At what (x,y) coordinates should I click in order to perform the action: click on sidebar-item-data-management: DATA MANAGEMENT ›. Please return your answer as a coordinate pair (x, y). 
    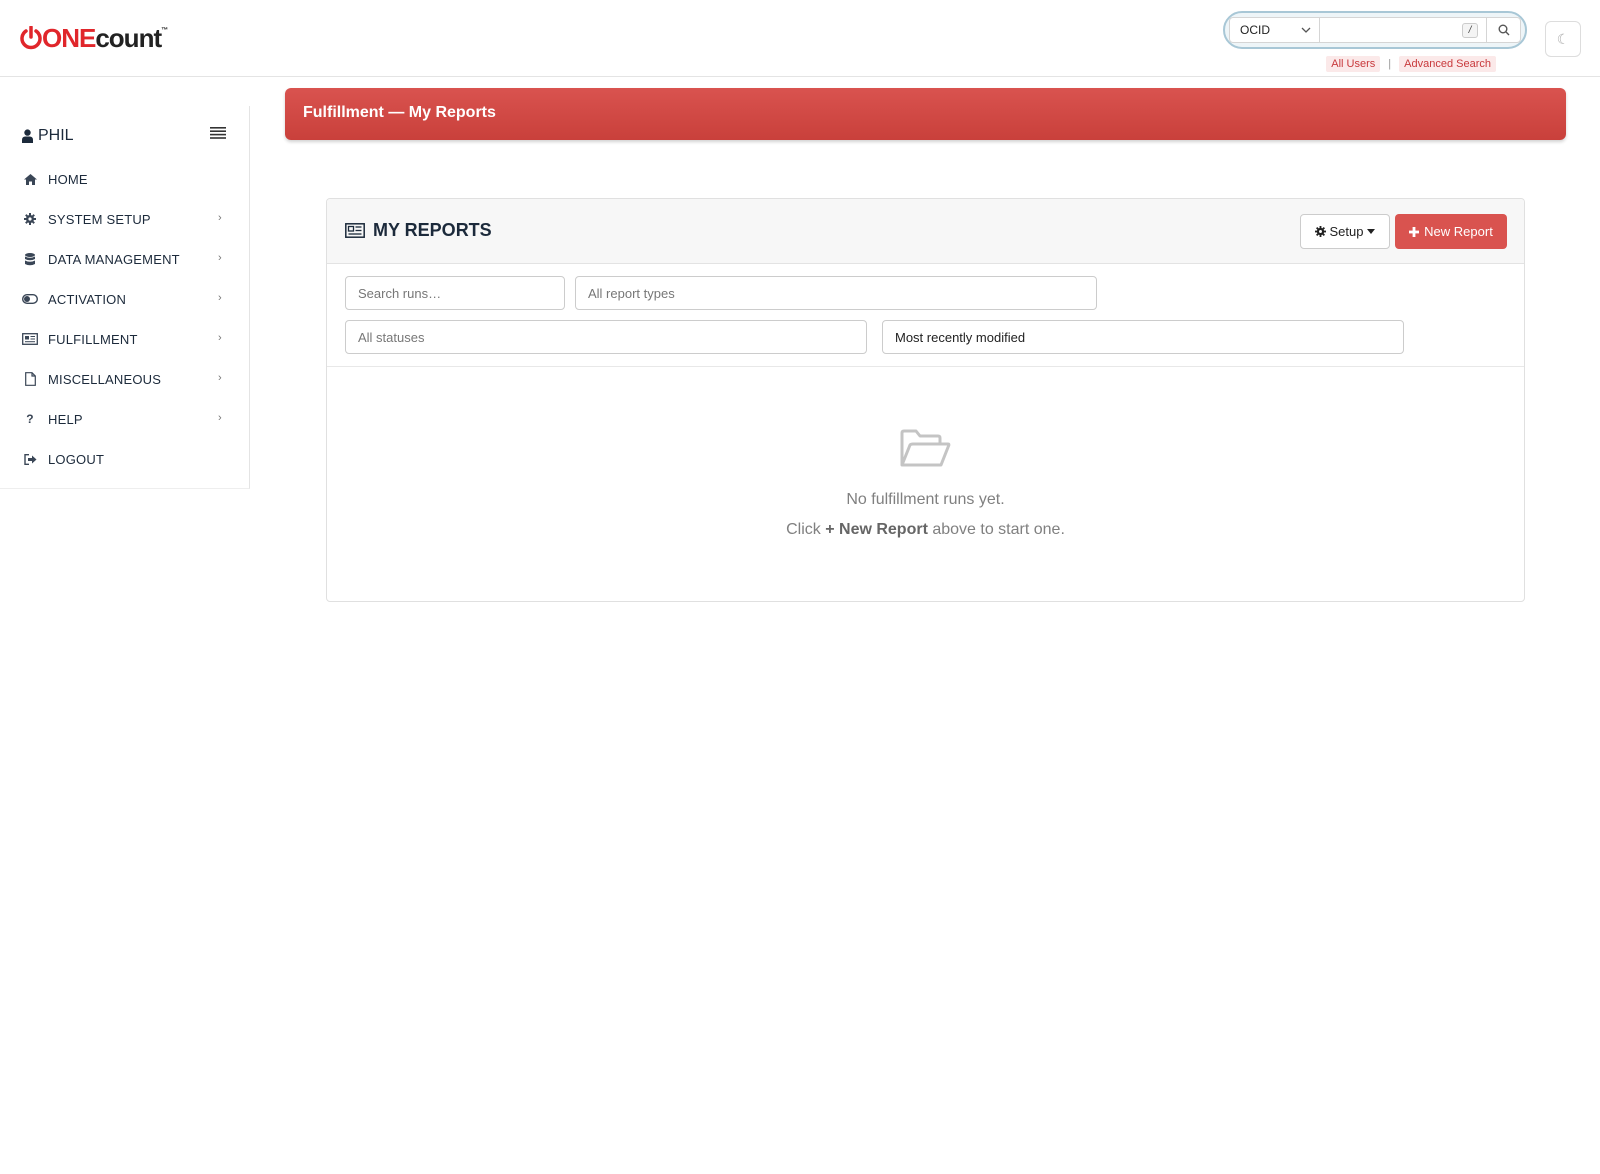
    Looking at the image, I should click on (125, 259).